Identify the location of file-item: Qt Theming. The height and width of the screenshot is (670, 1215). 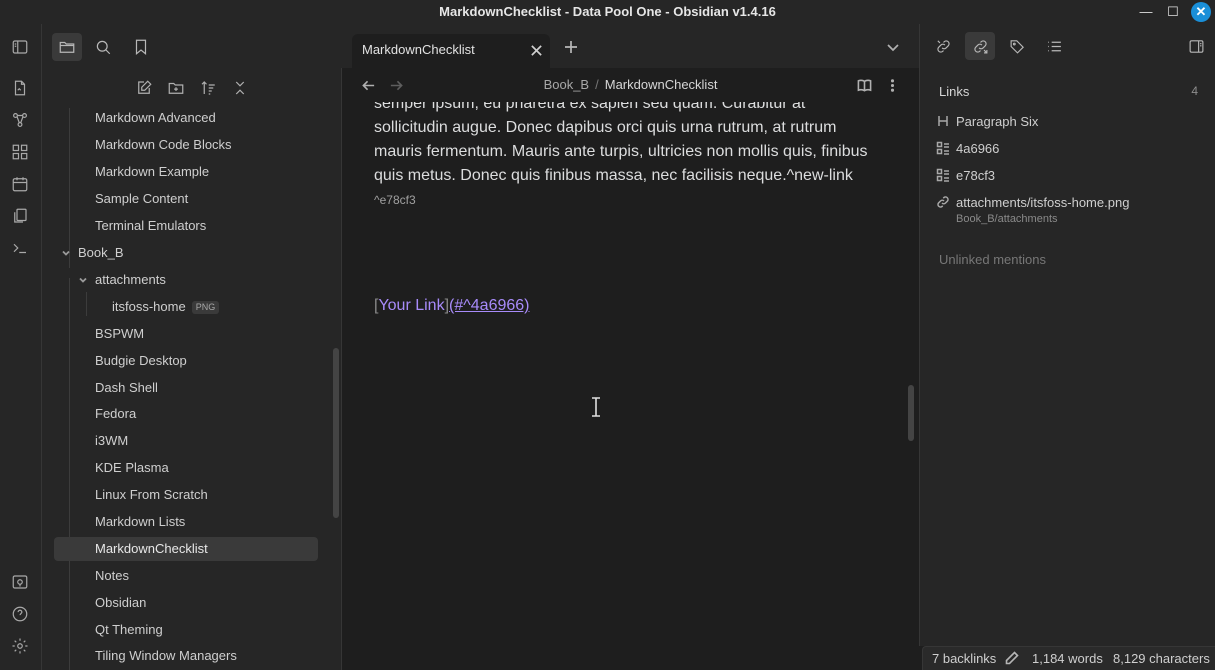
(129, 630).